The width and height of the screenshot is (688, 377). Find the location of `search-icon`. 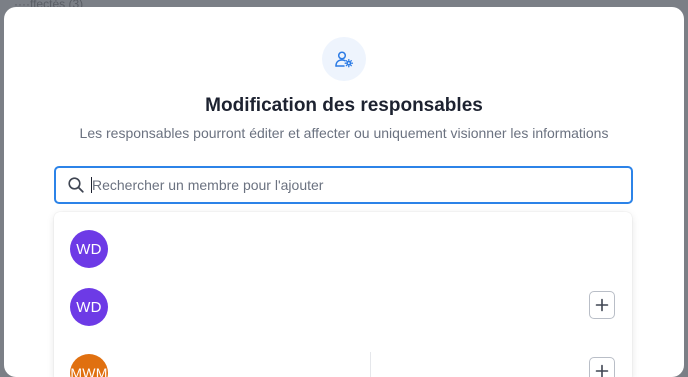

search-icon is located at coordinates (76, 185).